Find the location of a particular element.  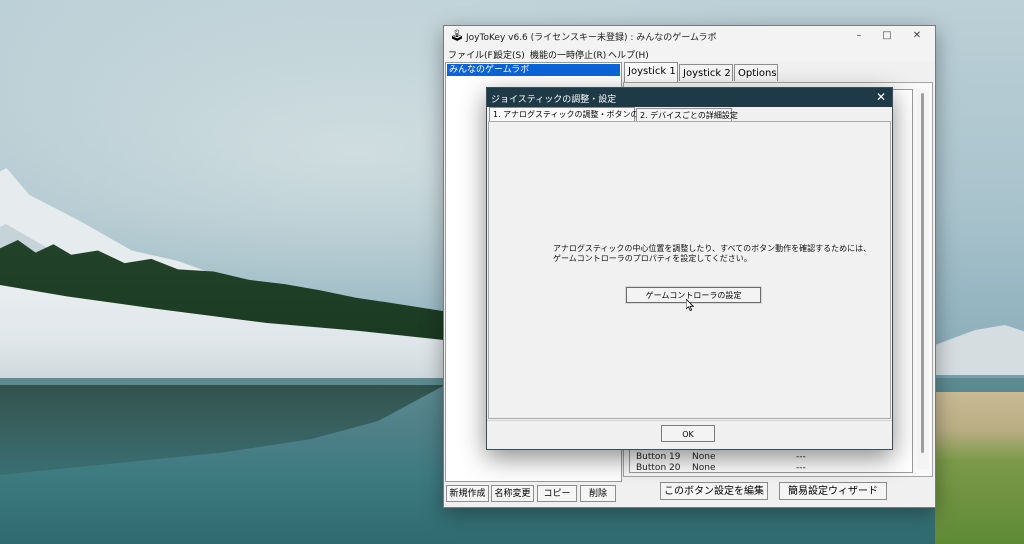

tab-options: Options is located at coordinates (756, 72).